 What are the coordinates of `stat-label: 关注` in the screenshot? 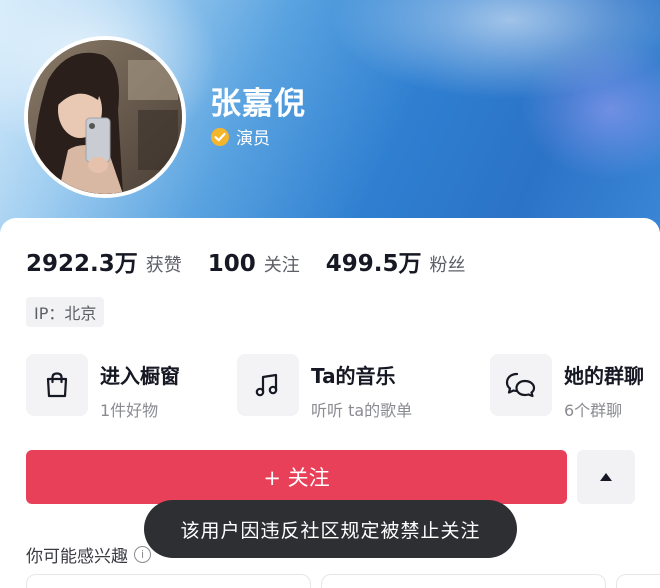 It's located at (281, 265).